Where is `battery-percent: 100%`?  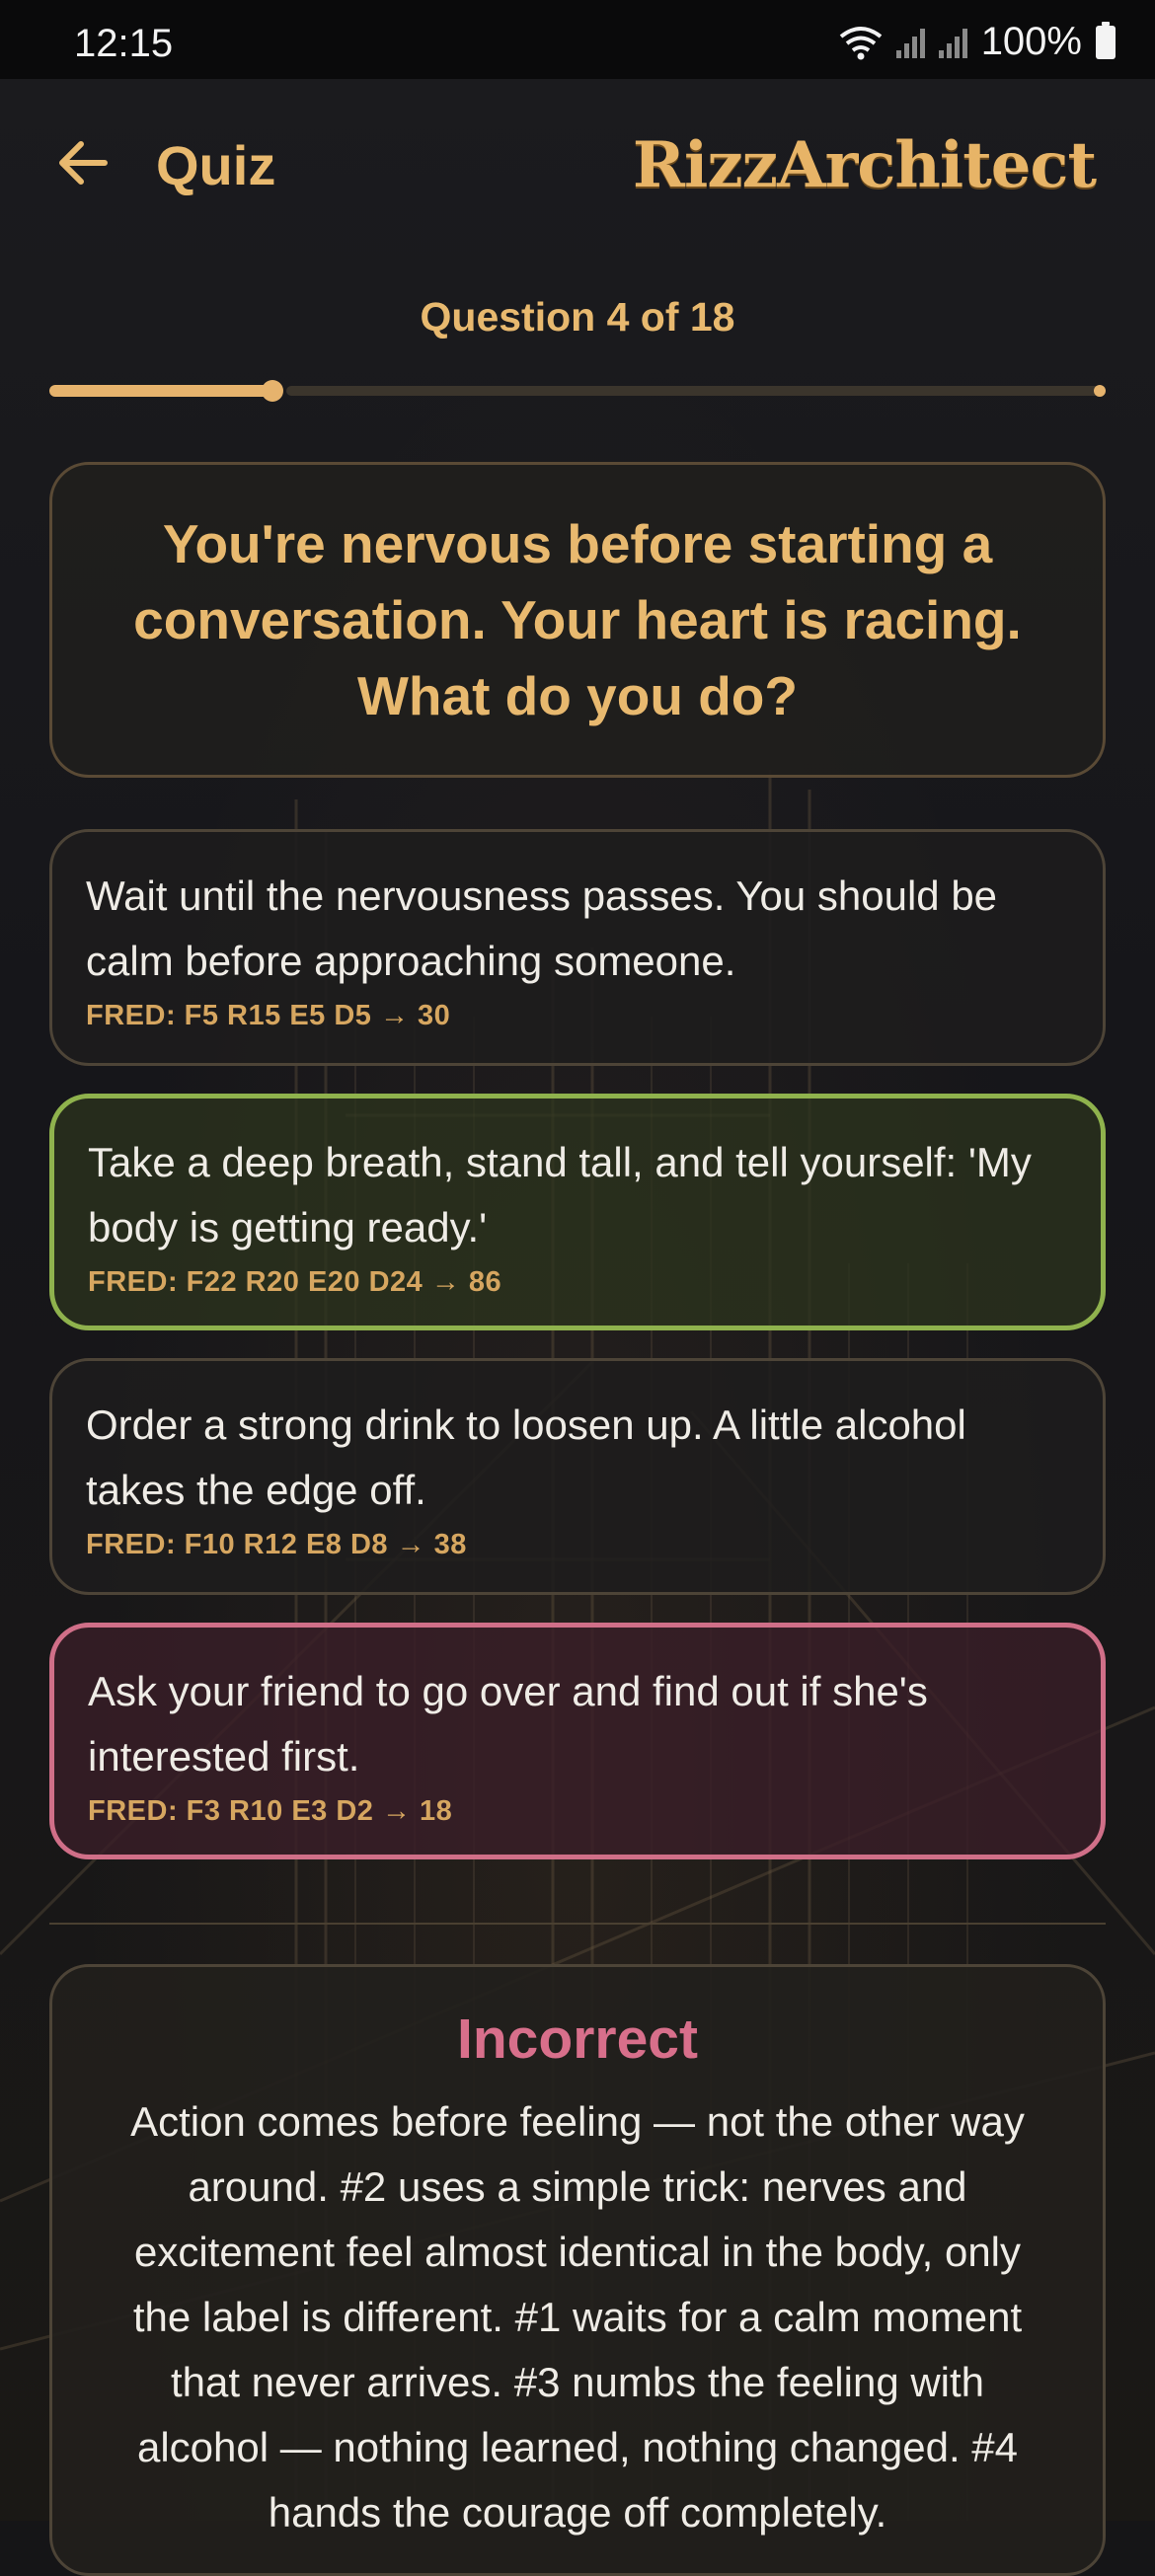
battery-percent: 100% is located at coordinates (1031, 41).